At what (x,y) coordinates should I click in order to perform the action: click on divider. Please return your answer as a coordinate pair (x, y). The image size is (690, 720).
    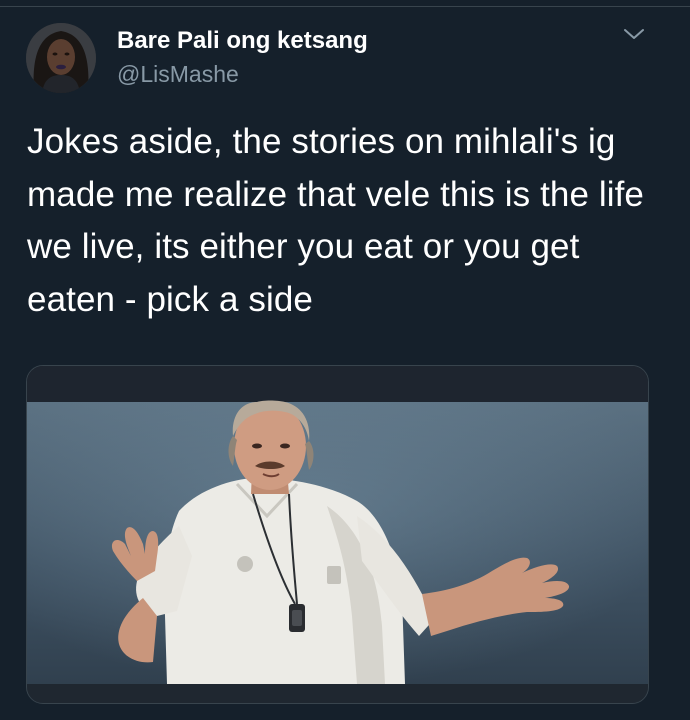
    Looking at the image, I should click on (345, 6).